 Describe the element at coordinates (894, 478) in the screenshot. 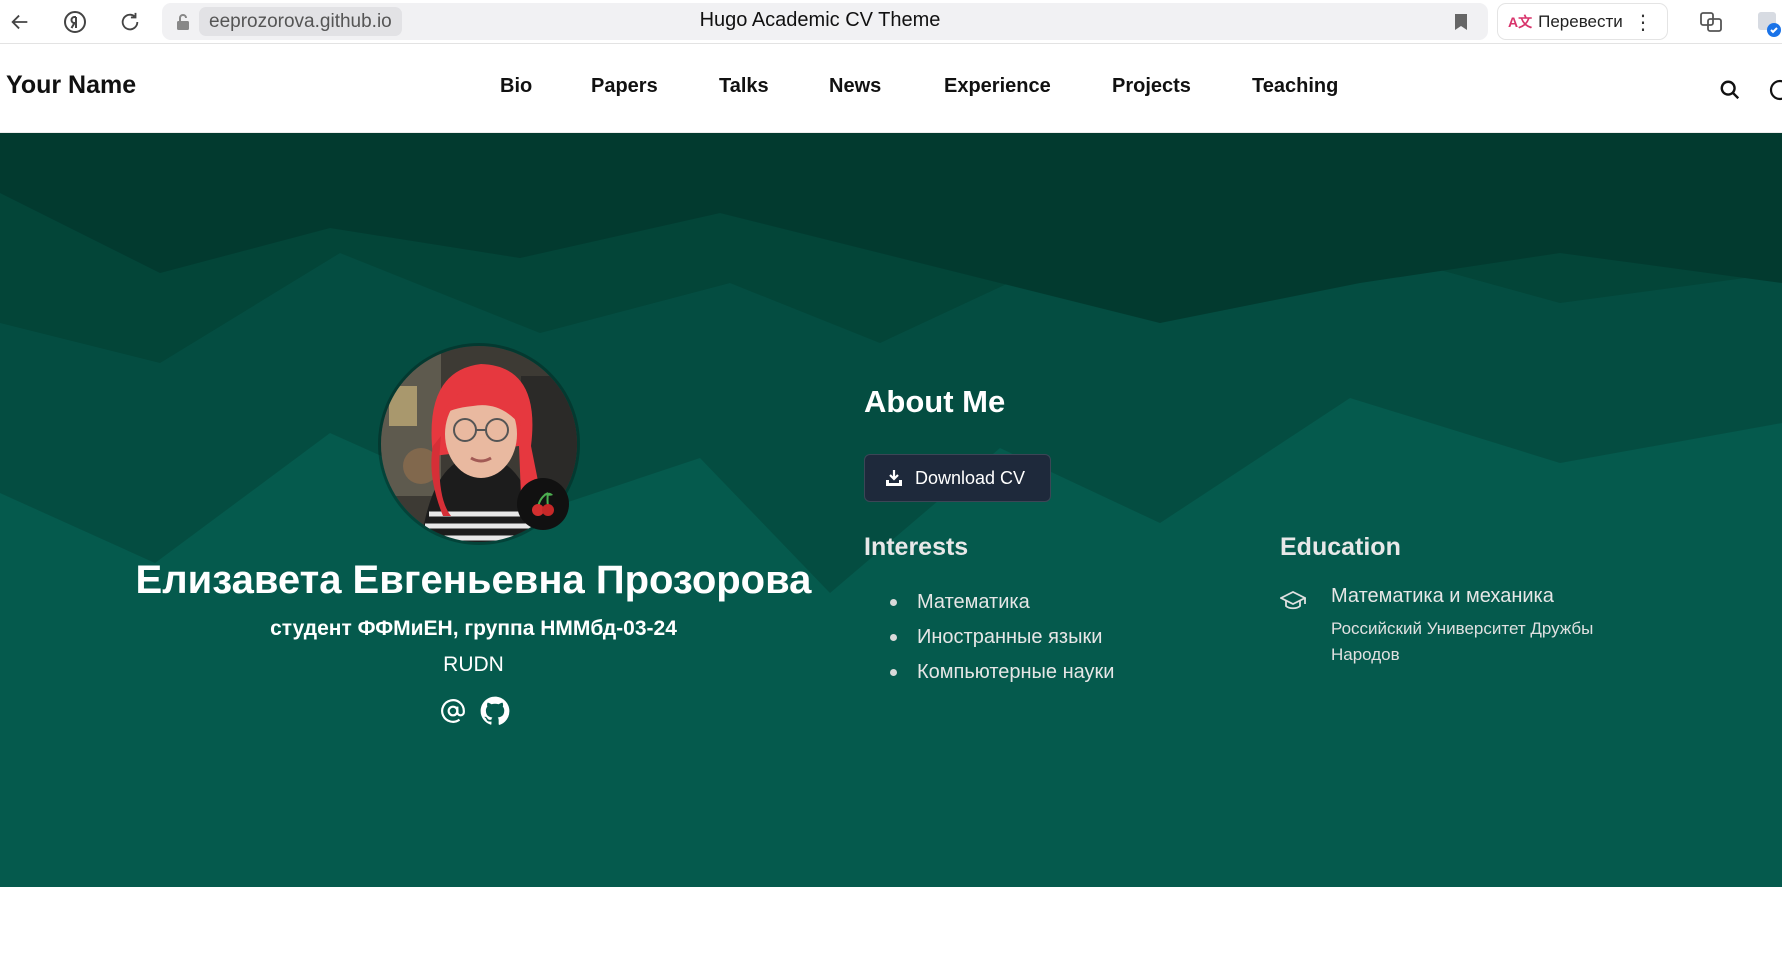

I see `download-icon` at that location.